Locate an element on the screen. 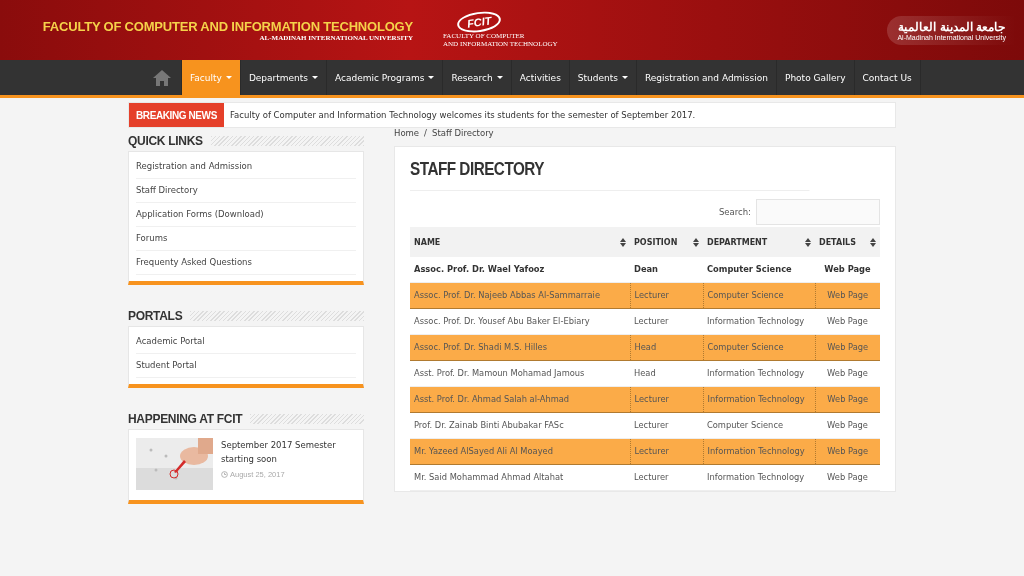  nav-item: Academic Programs is located at coordinates (385, 77).